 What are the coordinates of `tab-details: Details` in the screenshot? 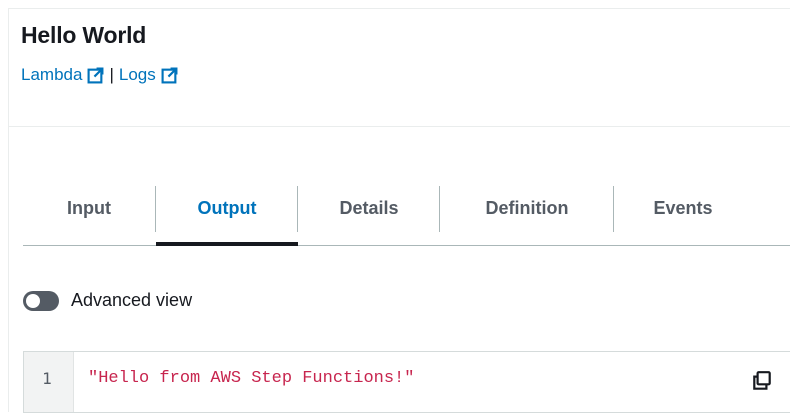 It's located at (369, 208).